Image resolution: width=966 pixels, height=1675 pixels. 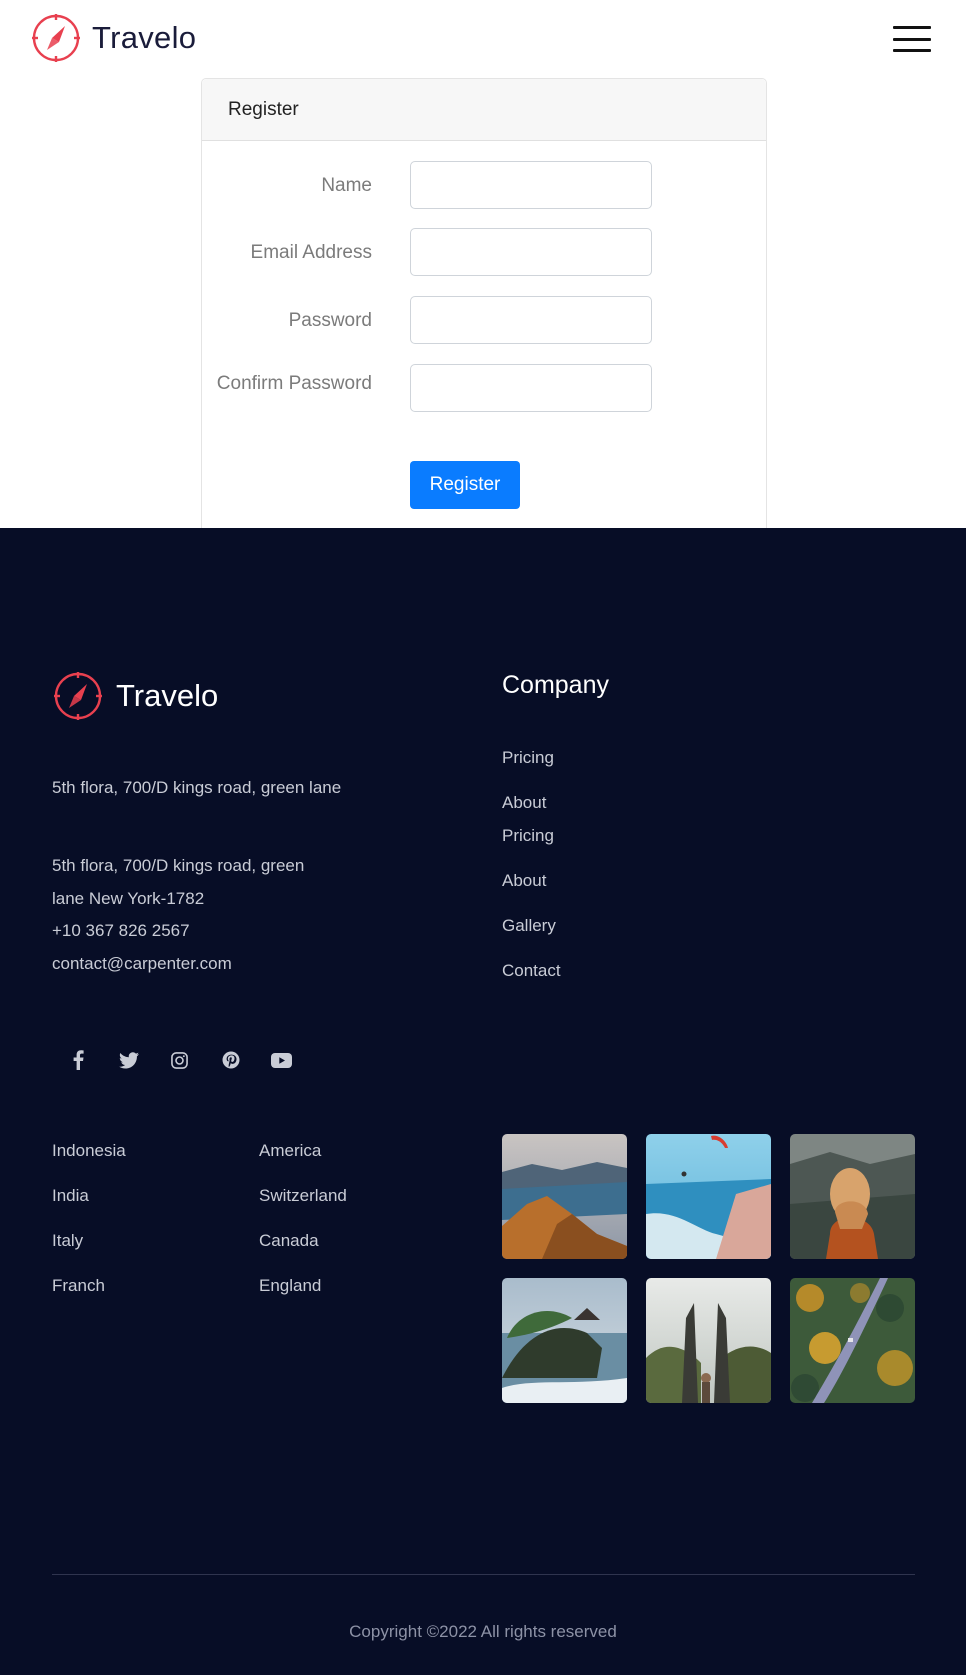 What do you see at coordinates (531, 388) in the screenshot?
I see `confirm-password-input` at bounding box center [531, 388].